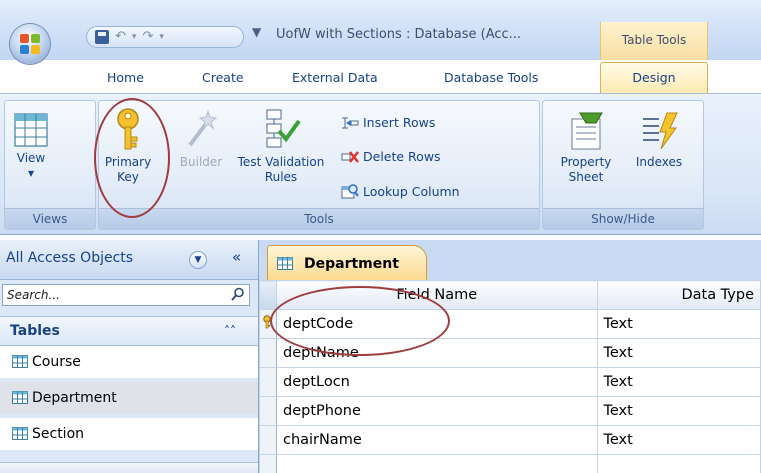  Describe the element at coordinates (281, 177) in the screenshot. I see `test-validation-label-line2: Rules` at that location.